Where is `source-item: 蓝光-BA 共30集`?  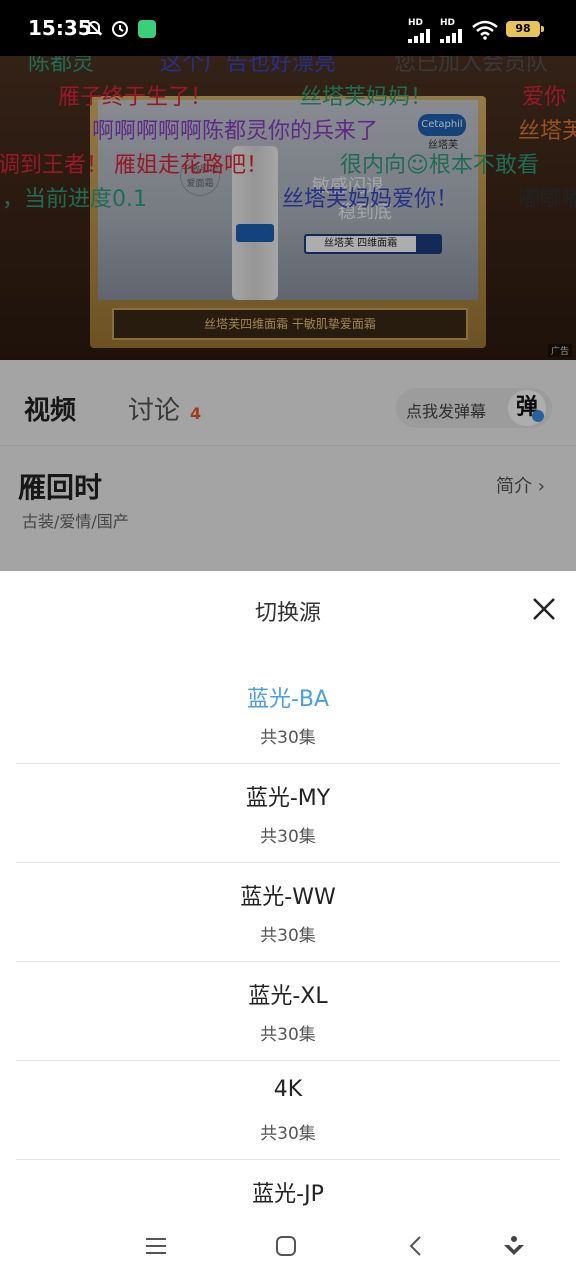 source-item: 蓝光-BA 共30集 is located at coordinates (288, 714).